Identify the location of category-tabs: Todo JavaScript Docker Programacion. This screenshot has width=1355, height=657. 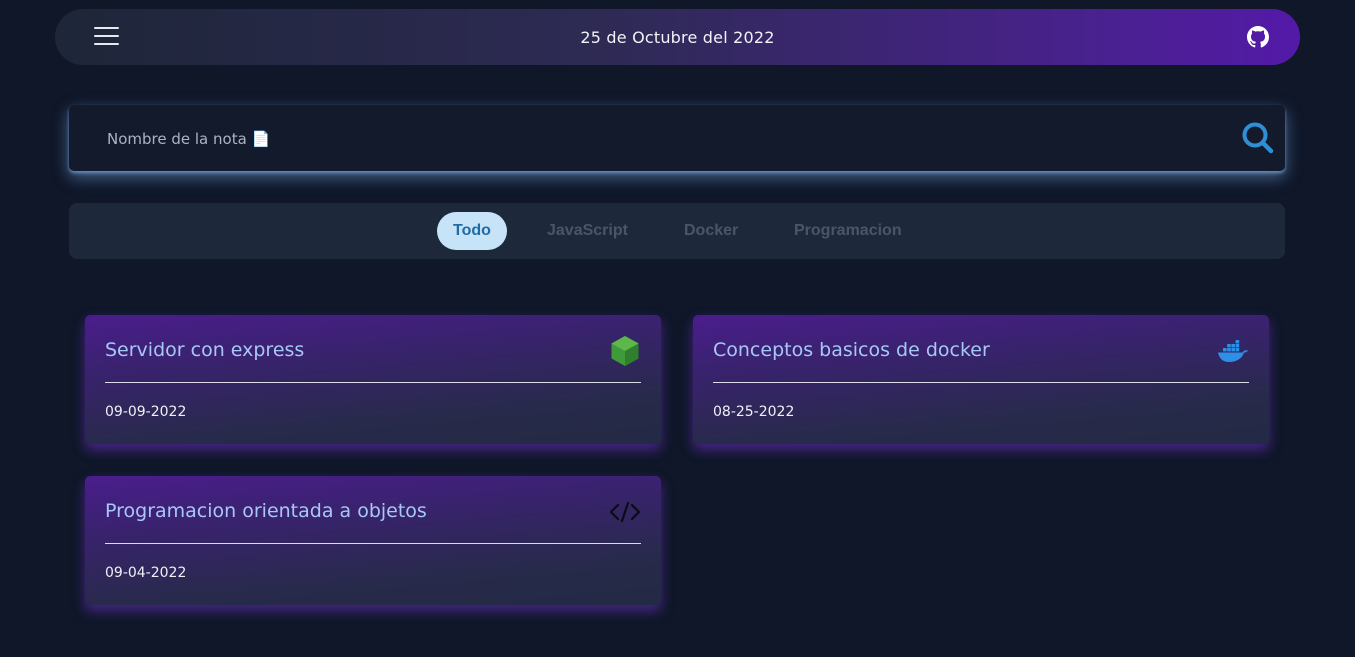
(677, 231).